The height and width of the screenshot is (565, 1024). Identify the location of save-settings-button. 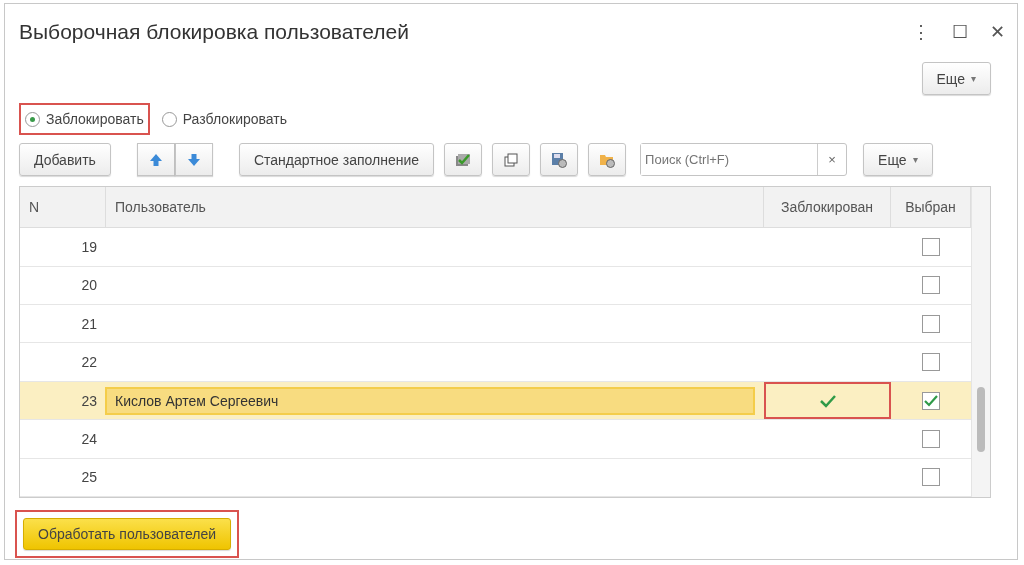
(559, 159).